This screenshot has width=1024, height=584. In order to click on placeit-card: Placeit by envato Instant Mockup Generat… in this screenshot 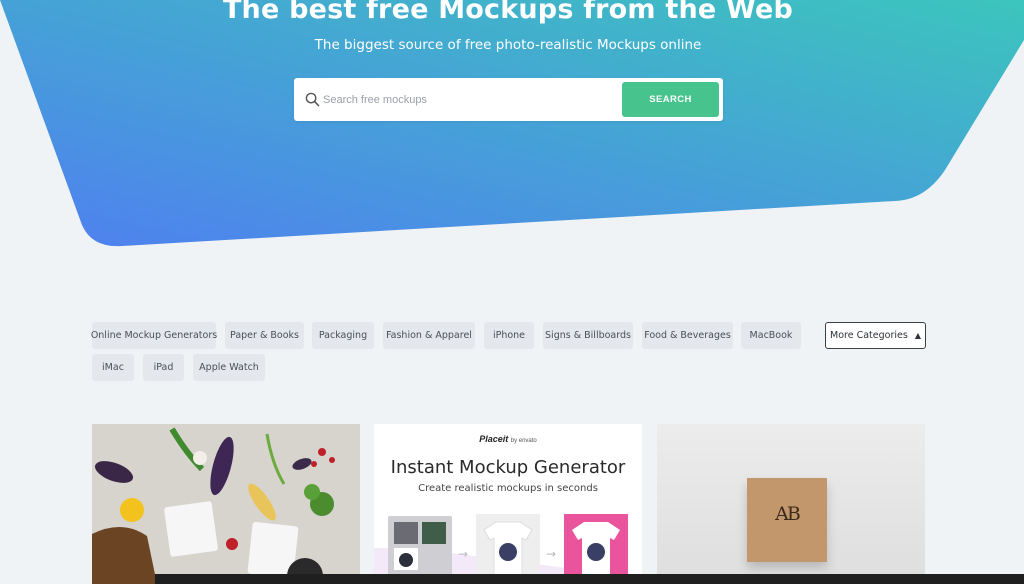, I will do `click(508, 504)`.